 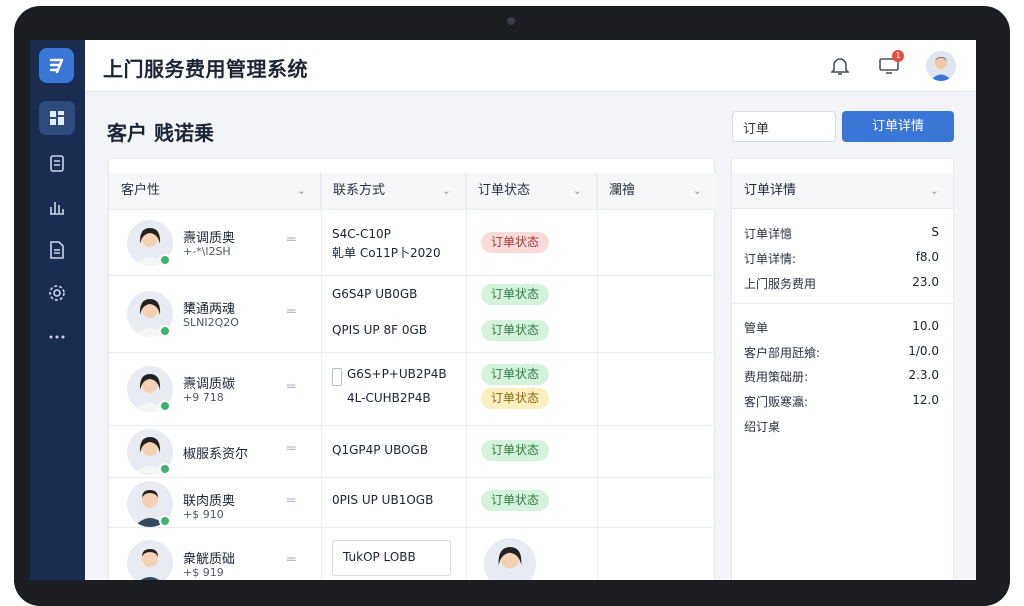 I want to click on contact-line: 乹单 Co11P卜2020, so click(x=386, y=253).